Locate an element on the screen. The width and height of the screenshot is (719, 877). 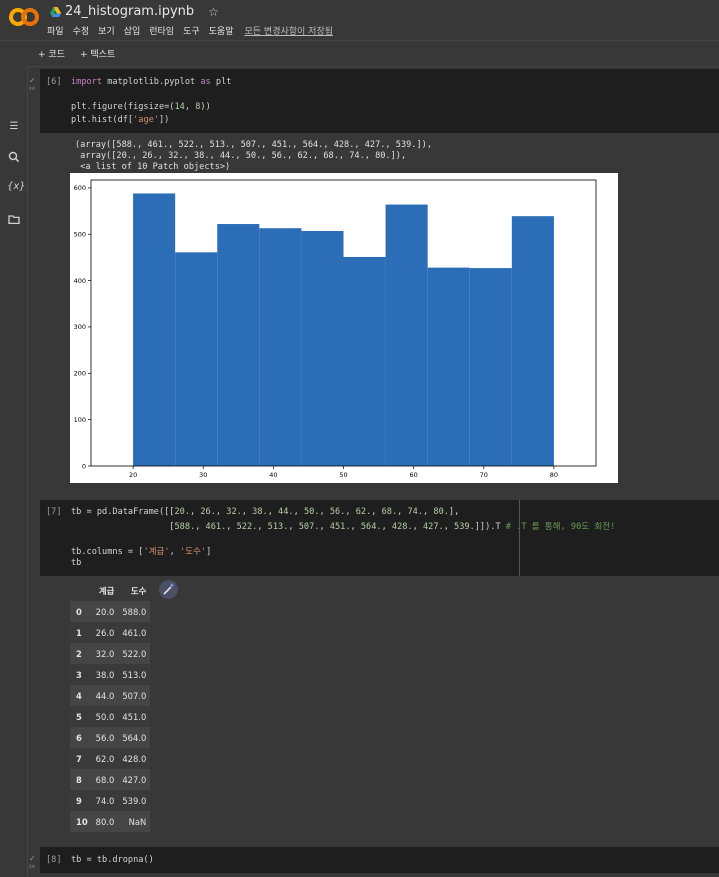
cell-frequency: 513.0 is located at coordinates (134, 674).